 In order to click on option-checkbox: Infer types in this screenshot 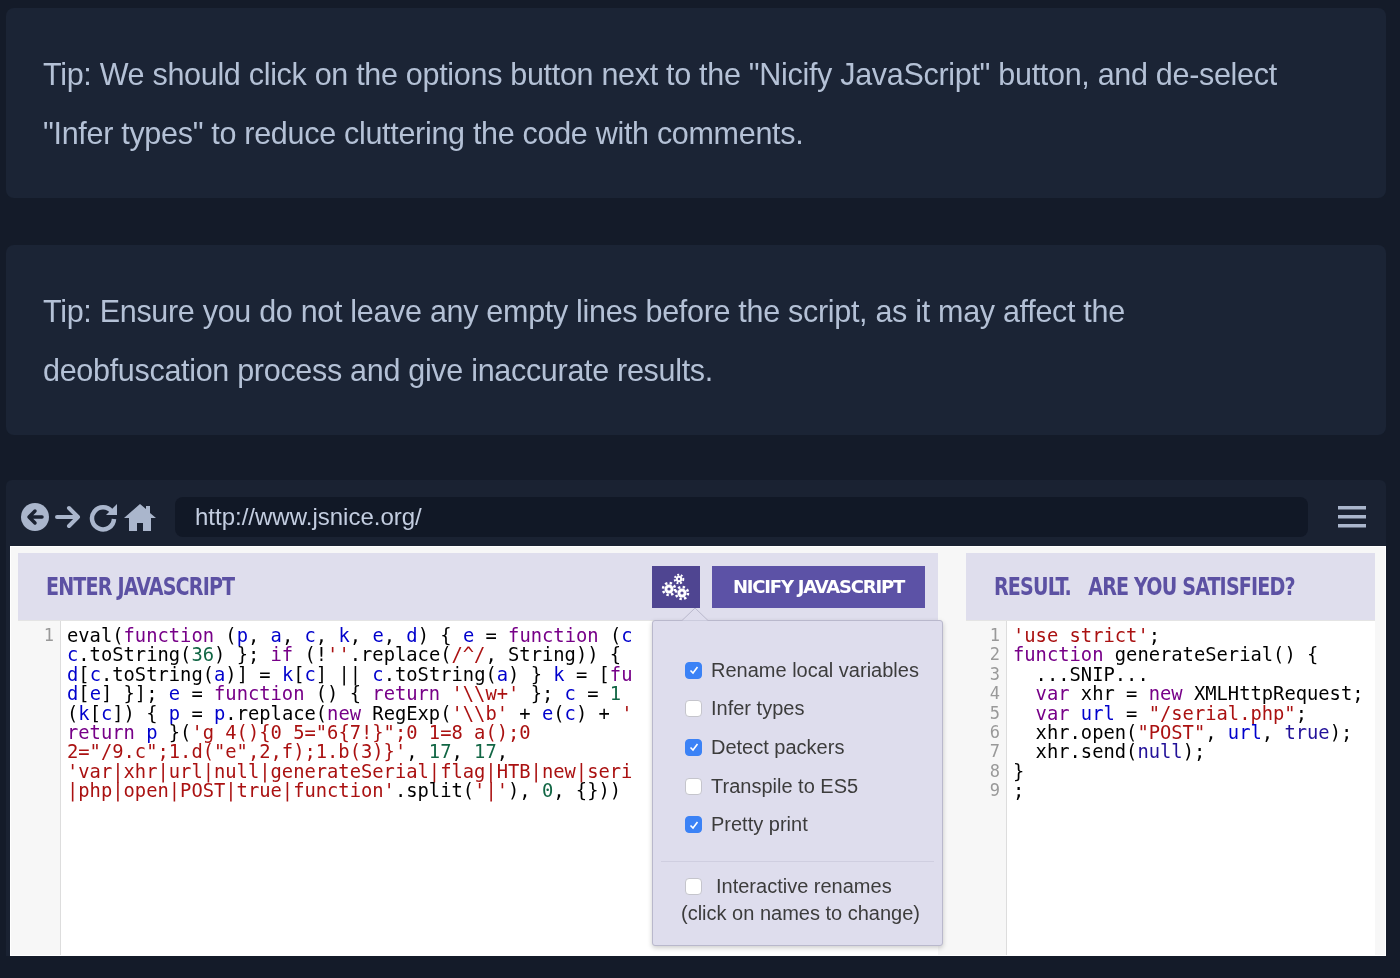, I will do `click(797, 709)`.